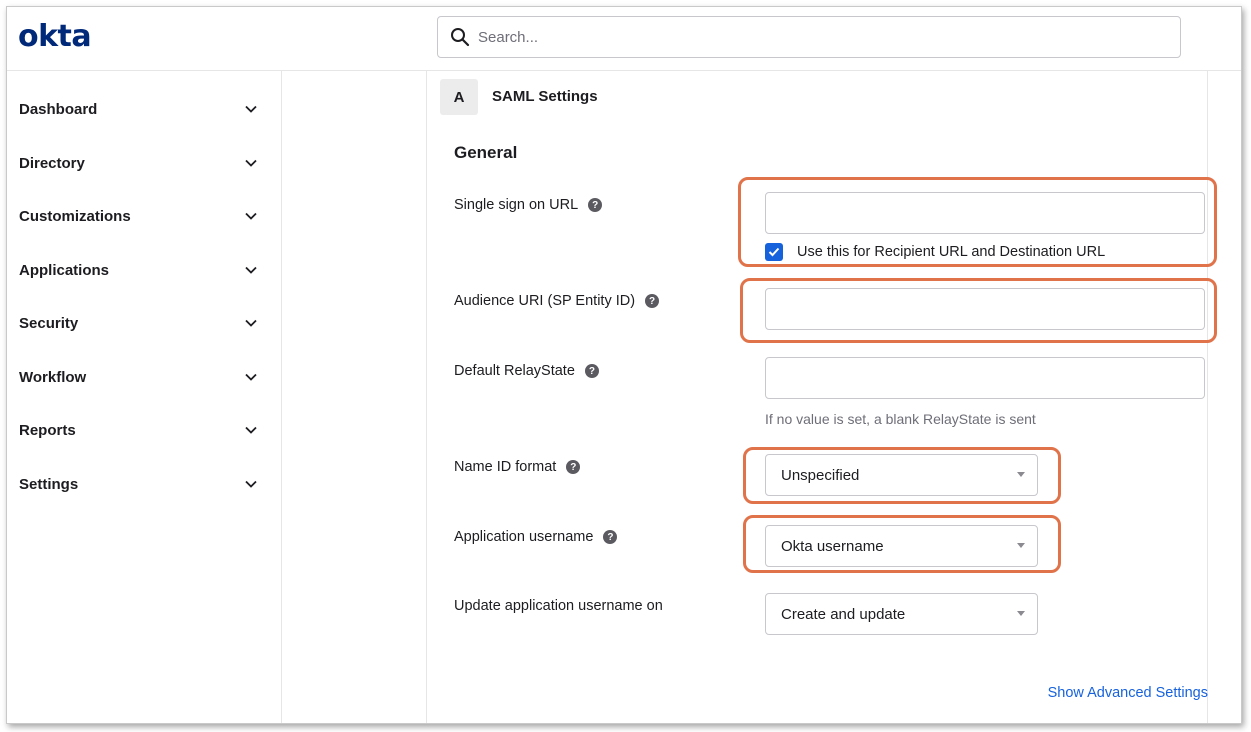 The image size is (1251, 732). What do you see at coordinates (144, 484) in the screenshot?
I see `sidebar-item-settings: Settings` at bounding box center [144, 484].